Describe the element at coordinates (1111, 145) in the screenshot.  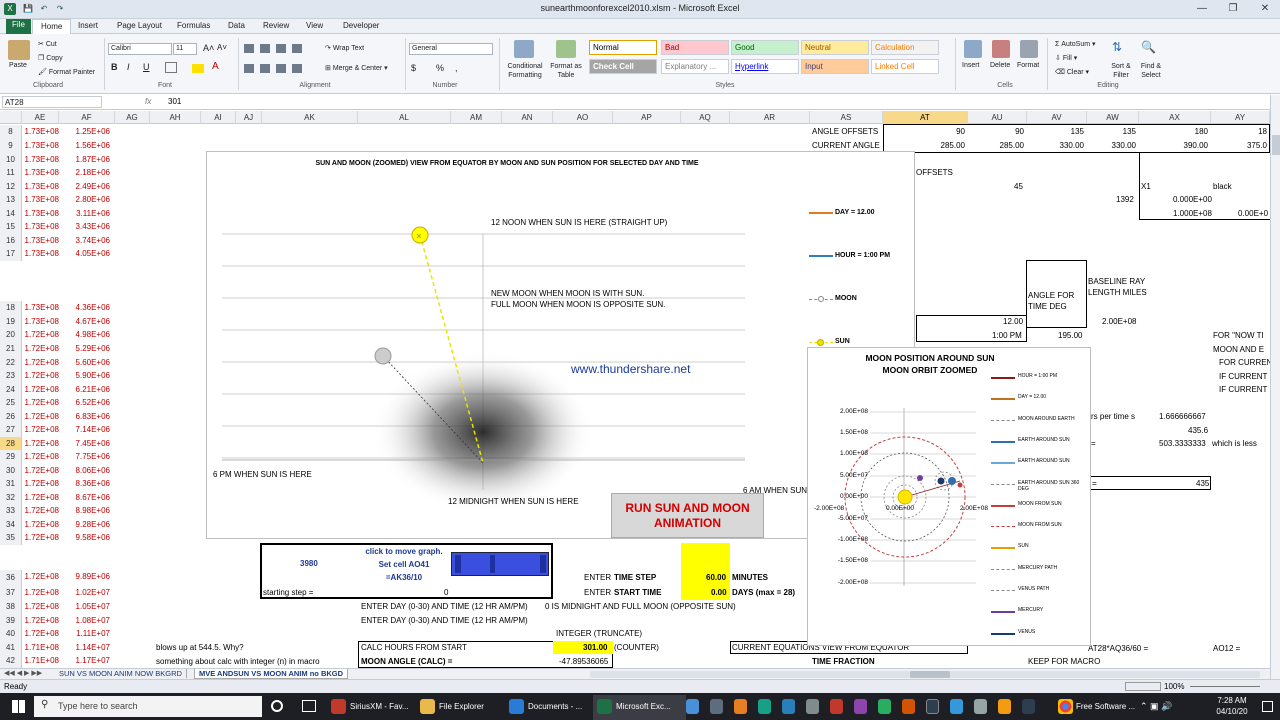
I see `cell-current-angle-3: 330.00` at that location.